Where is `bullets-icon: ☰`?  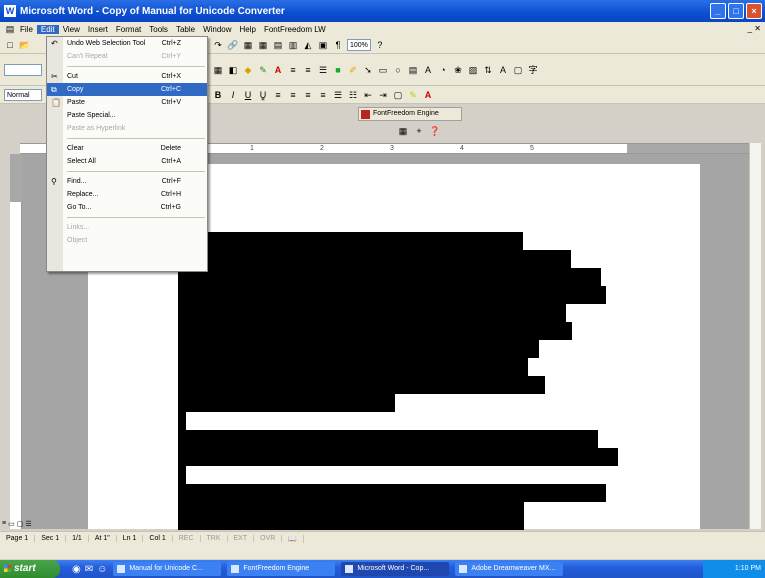 bullets-icon: ☰ is located at coordinates (338, 95).